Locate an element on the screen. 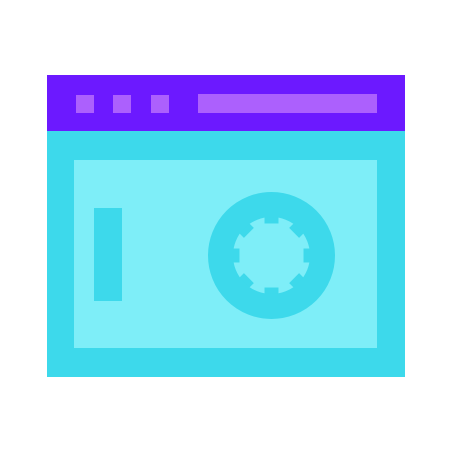  window-title-bar is located at coordinates (226, 103).